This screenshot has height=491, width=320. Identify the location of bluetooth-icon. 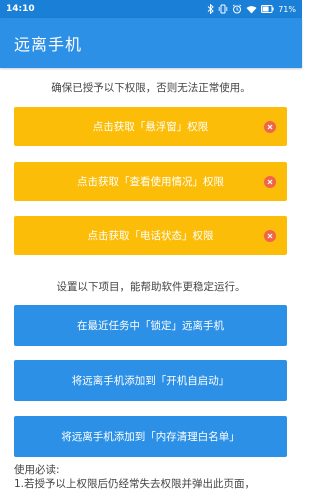
(210, 9).